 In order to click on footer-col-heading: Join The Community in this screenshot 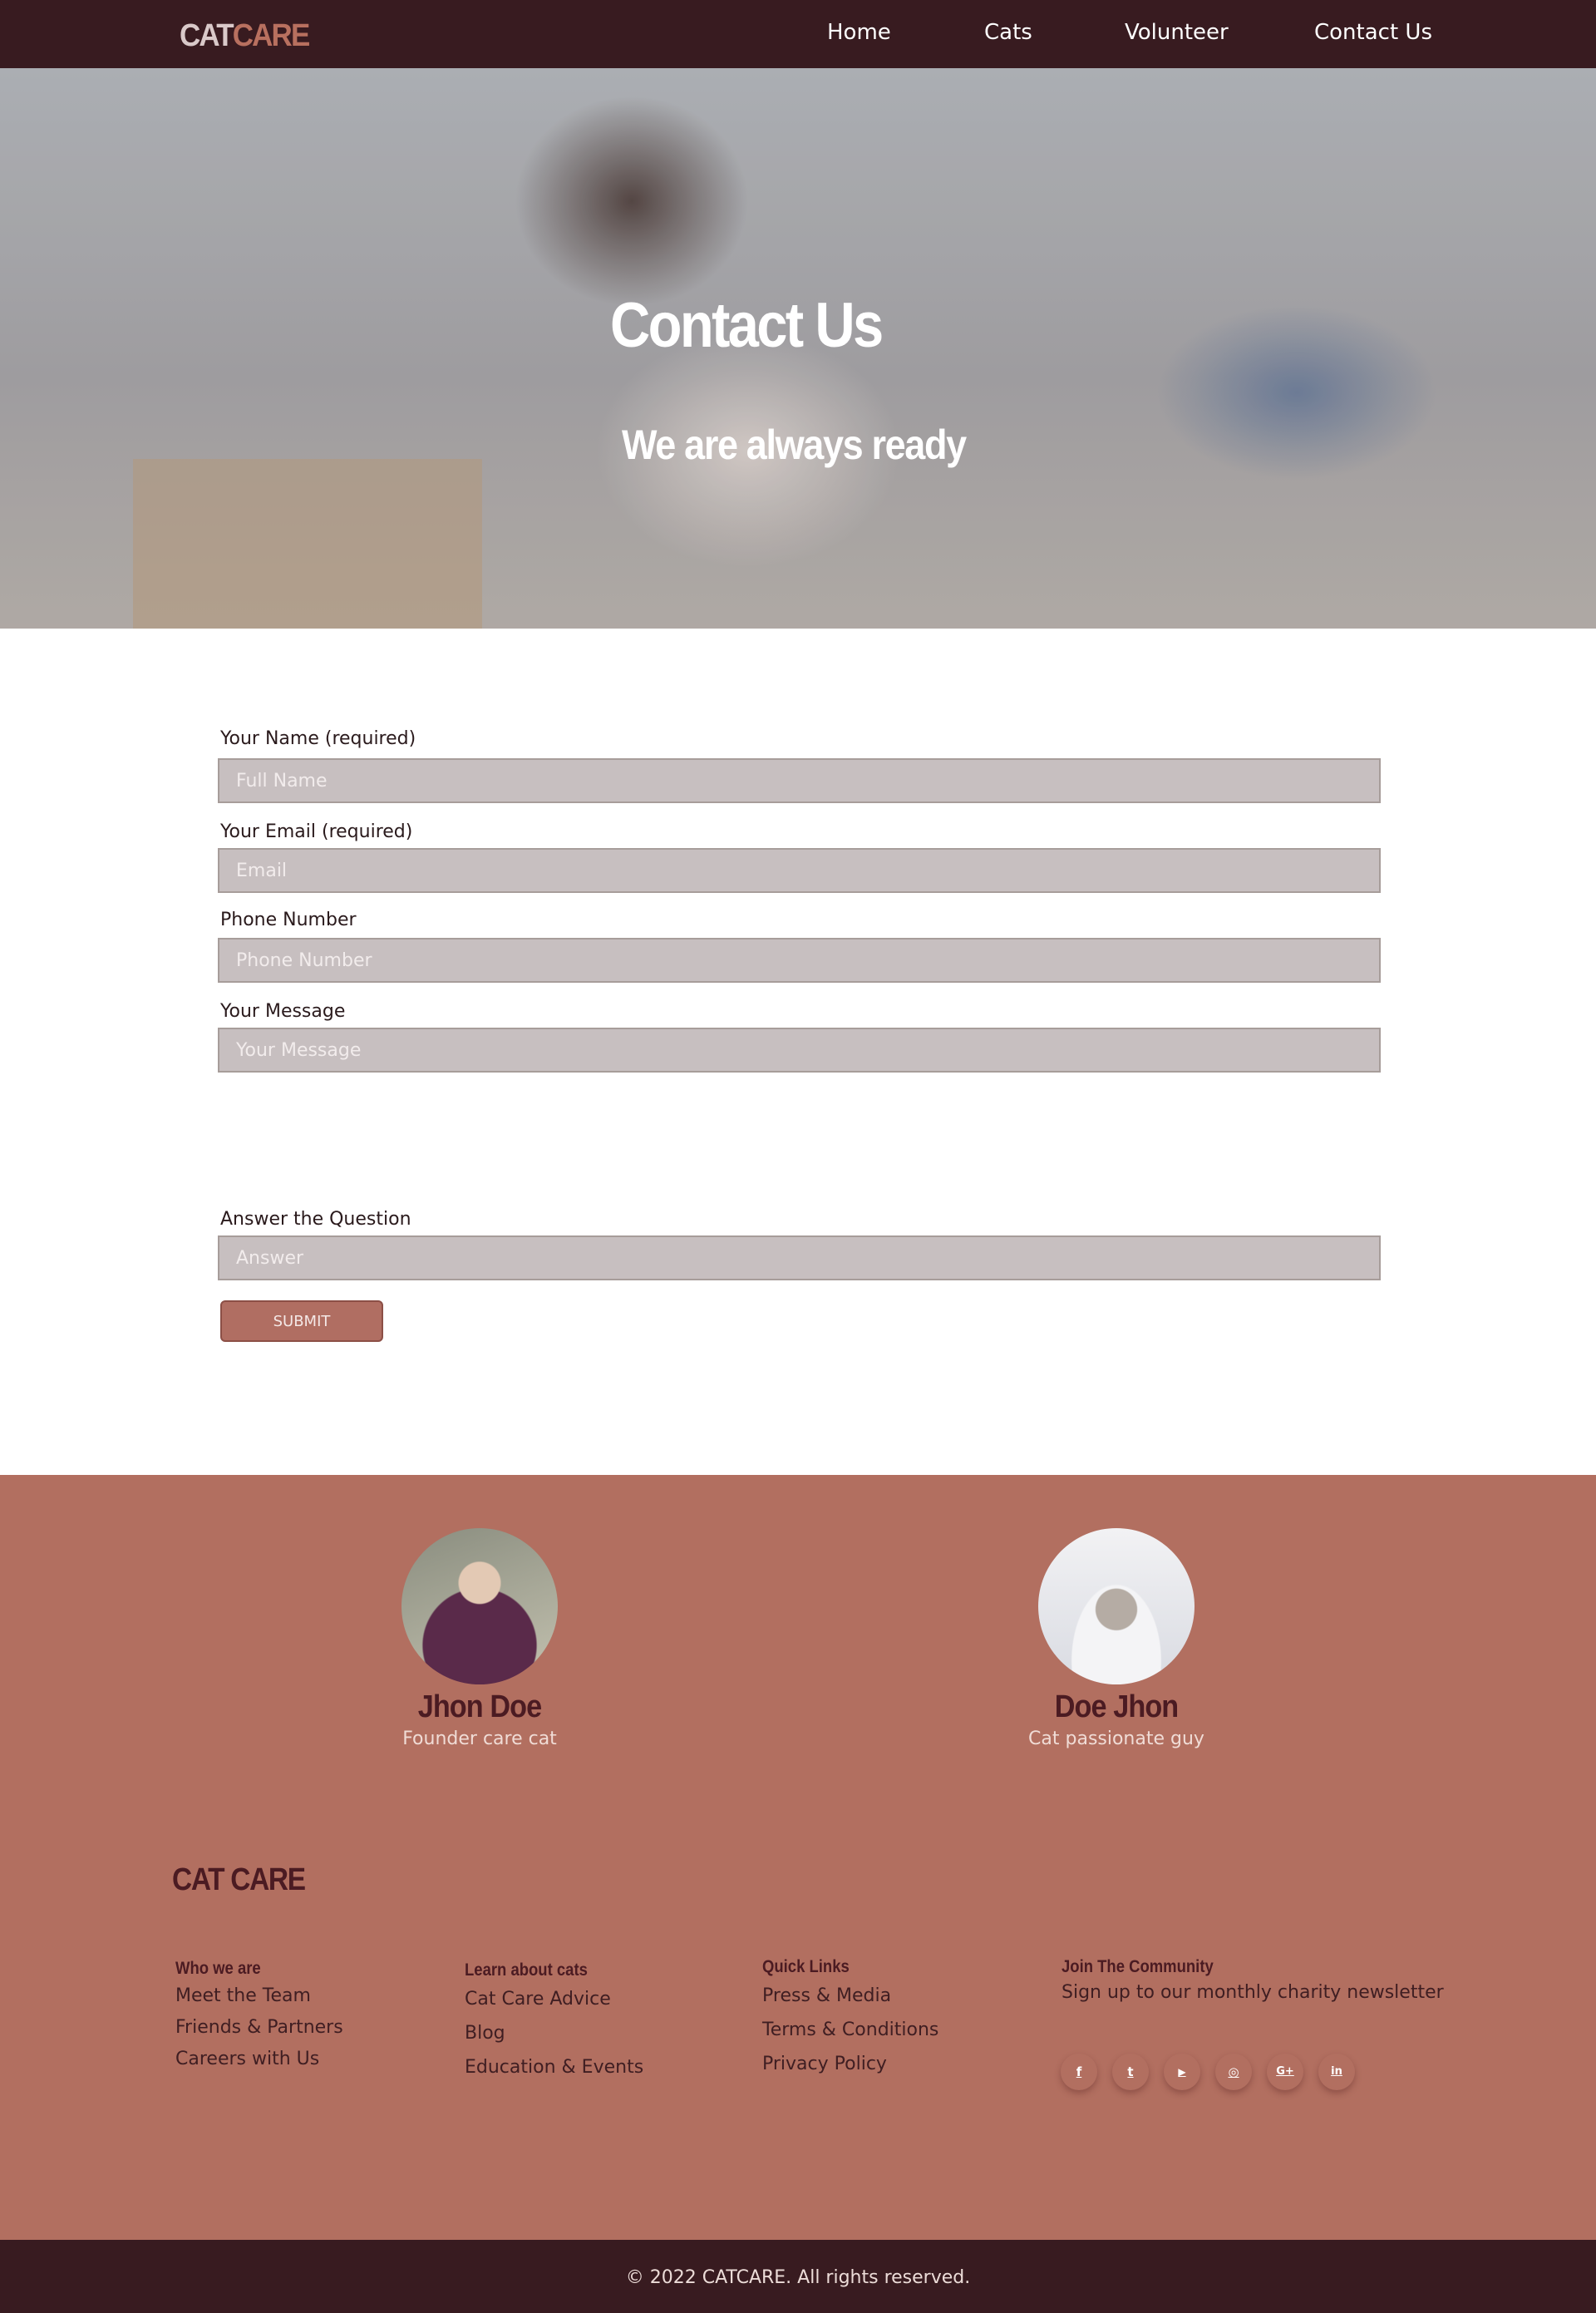, I will do `click(1138, 1966)`.